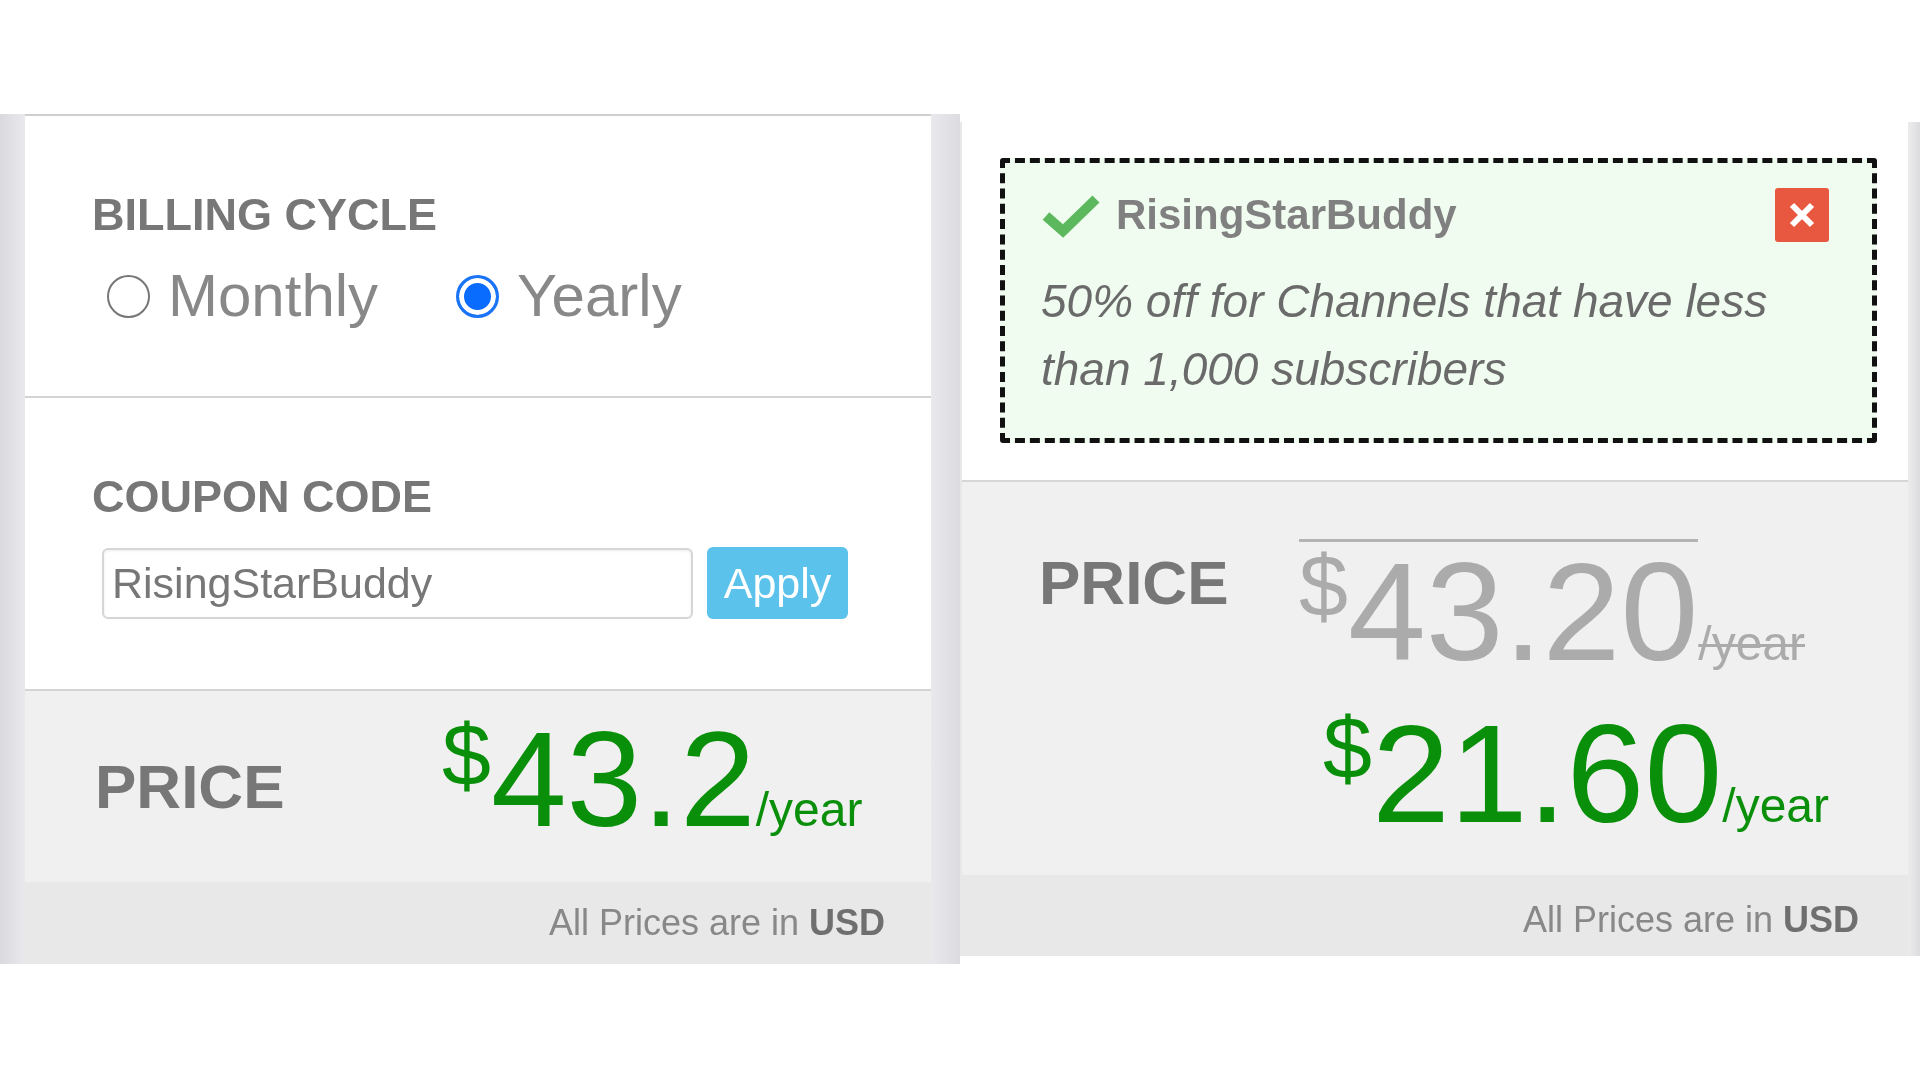  I want to click on radio-label: Monthly, so click(273, 296).